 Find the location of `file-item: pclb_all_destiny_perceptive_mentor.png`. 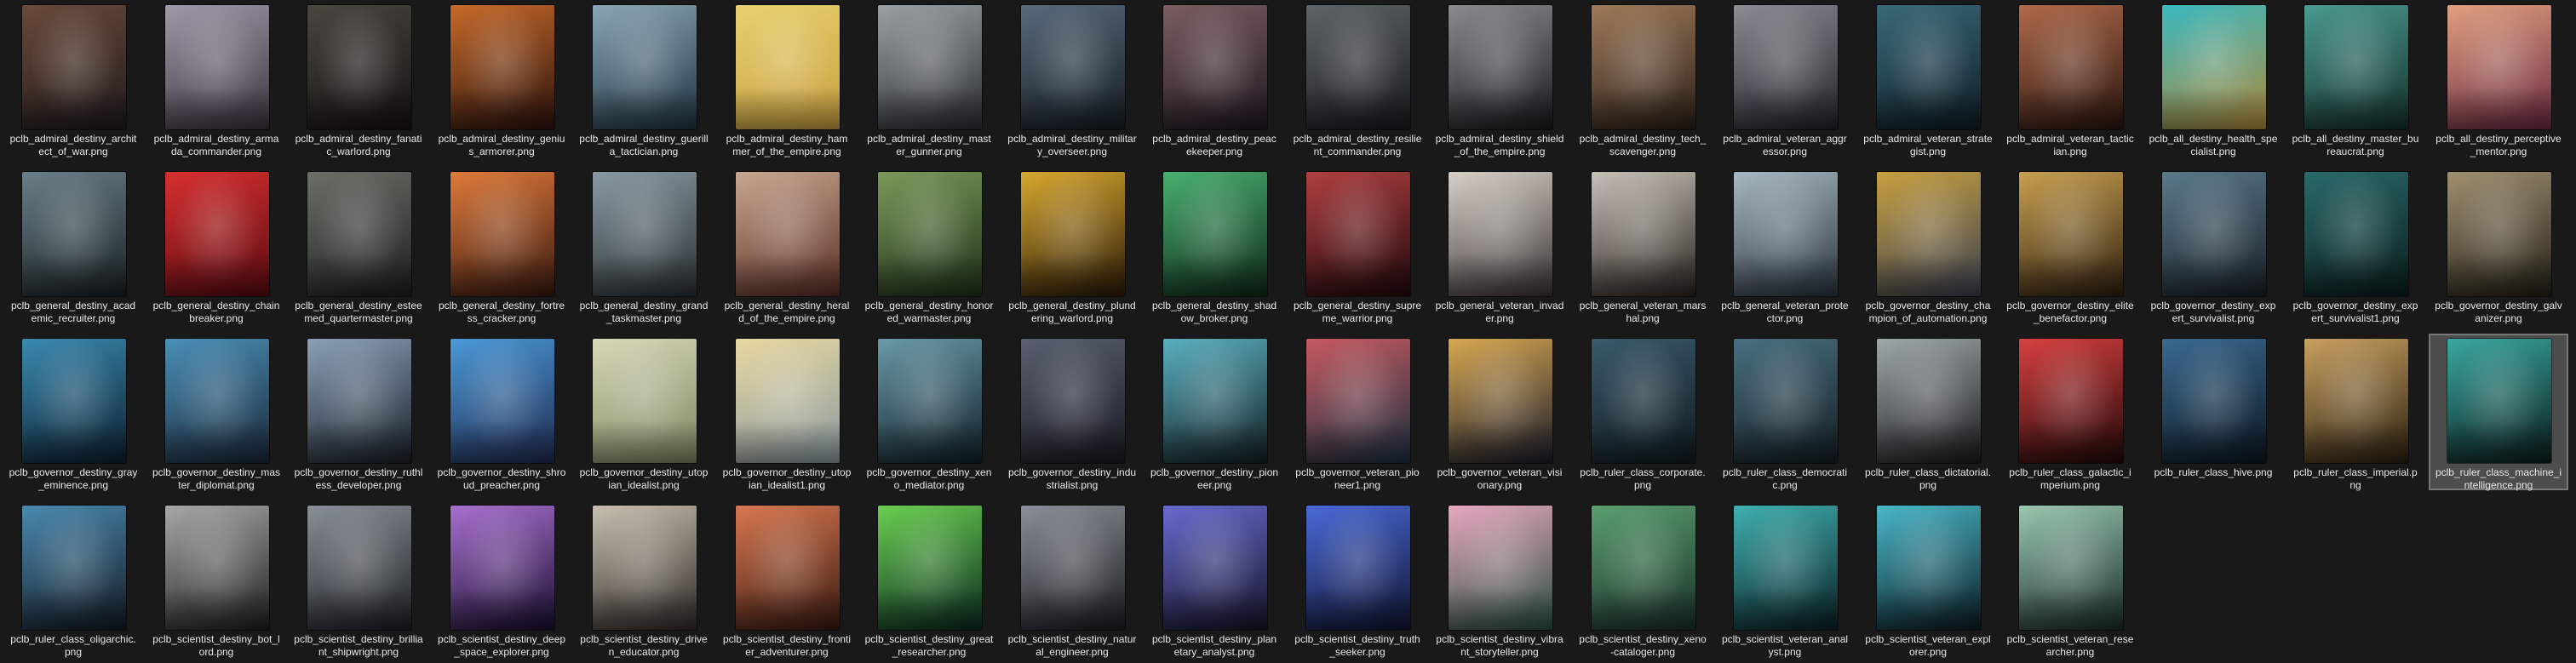

file-item: pclb_all_destiny_perceptive_mentor.png is located at coordinates (2498, 78).